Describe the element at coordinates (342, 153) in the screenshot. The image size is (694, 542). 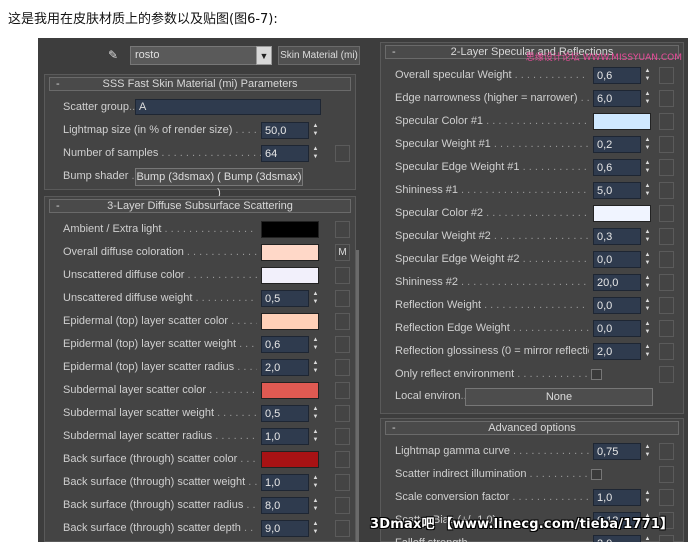
I see `samples-map-button` at that location.